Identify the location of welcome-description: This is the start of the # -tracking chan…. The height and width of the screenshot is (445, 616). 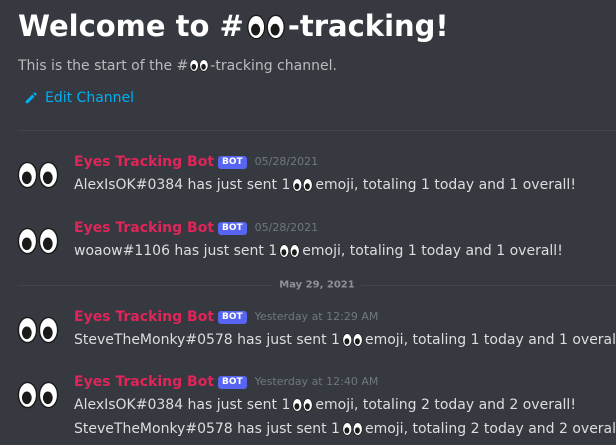
(177, 66).